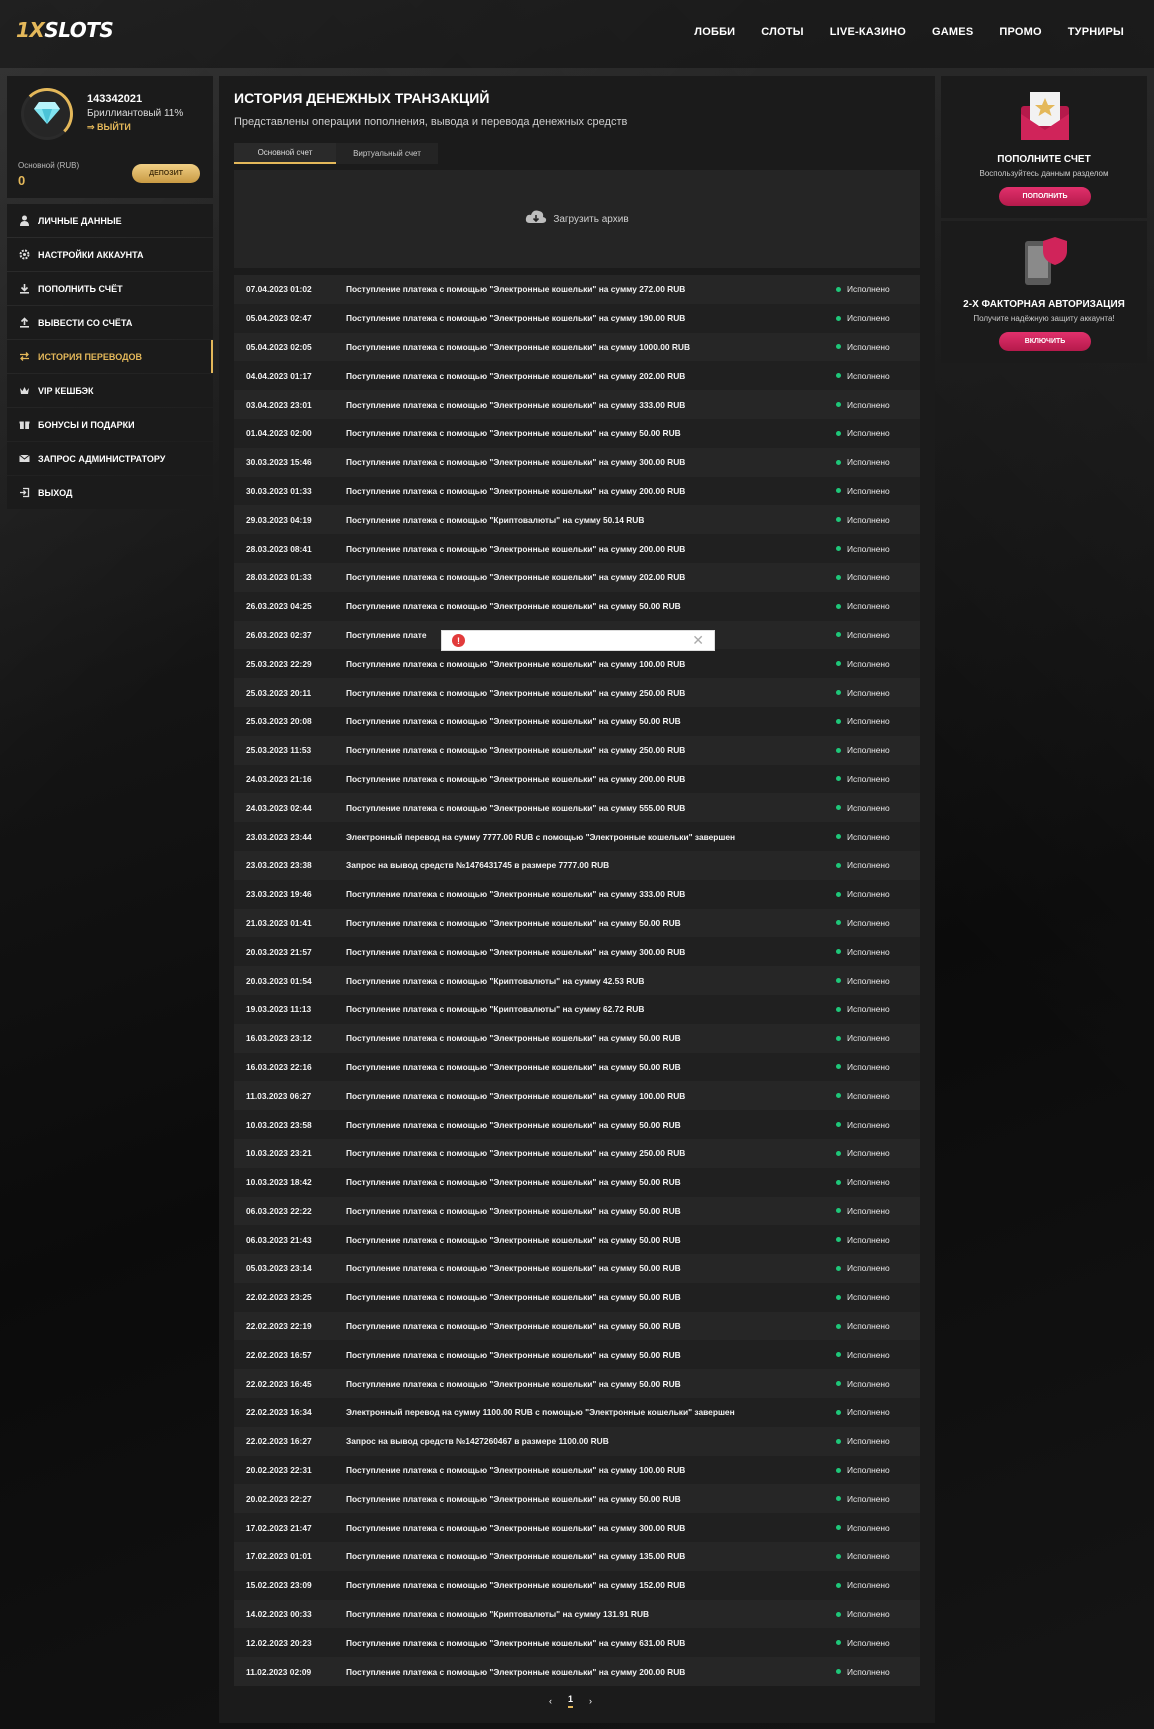 This screenshot has width=1154, height=1729. What do you see at coordinates (782, 32) in the screenshot?
I see `nav-slots: СЛОТЫ` at bounding box center [782, 32].